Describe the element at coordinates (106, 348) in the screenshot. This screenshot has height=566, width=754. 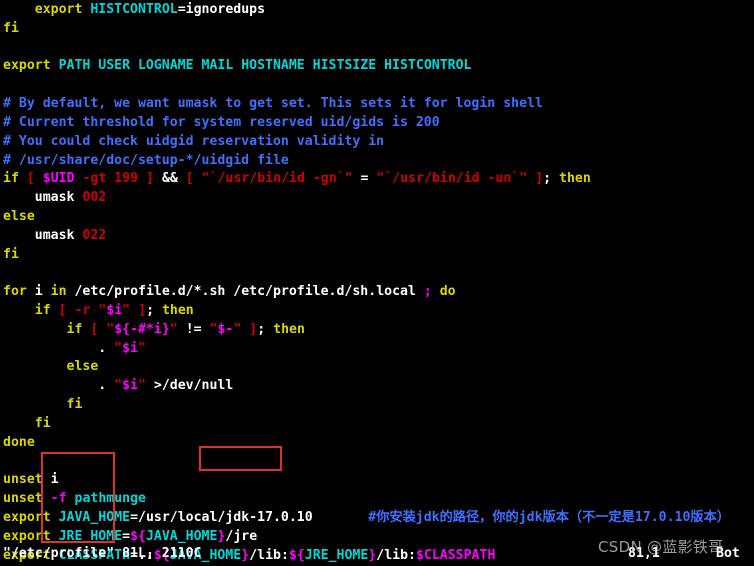
I see `code-token: .` at that location.